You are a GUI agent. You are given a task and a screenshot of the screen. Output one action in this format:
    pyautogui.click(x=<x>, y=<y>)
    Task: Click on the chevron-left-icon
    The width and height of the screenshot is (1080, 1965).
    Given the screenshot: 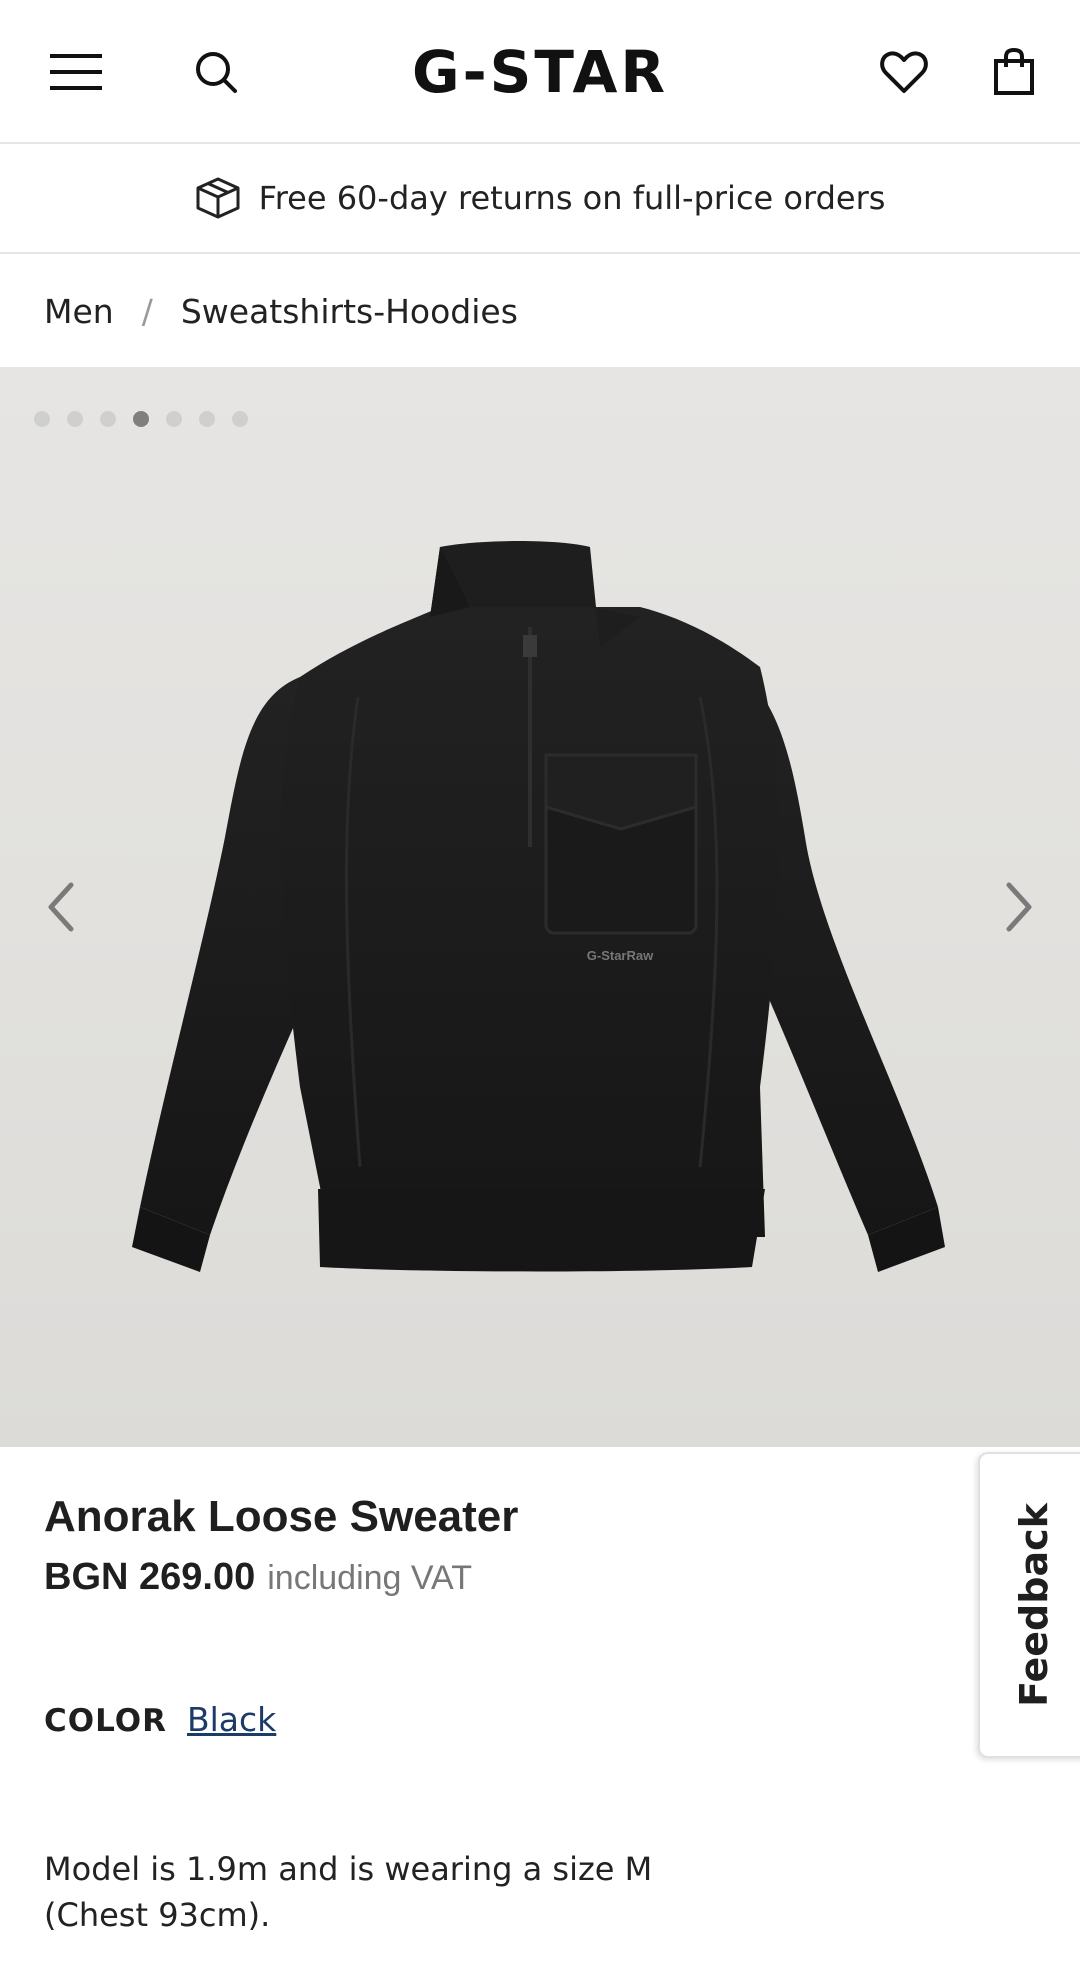 What is the action you would take?
    pyautogui.click(x=61, y=907)
    